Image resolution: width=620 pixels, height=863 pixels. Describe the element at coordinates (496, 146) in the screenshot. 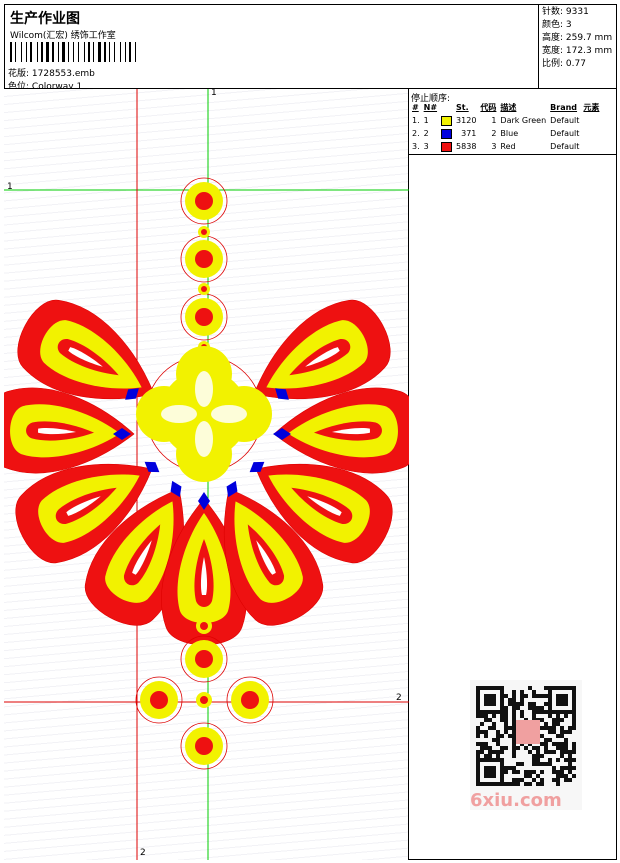

I see `table-row: 3. 3 5838 3 Red Default` at that location.